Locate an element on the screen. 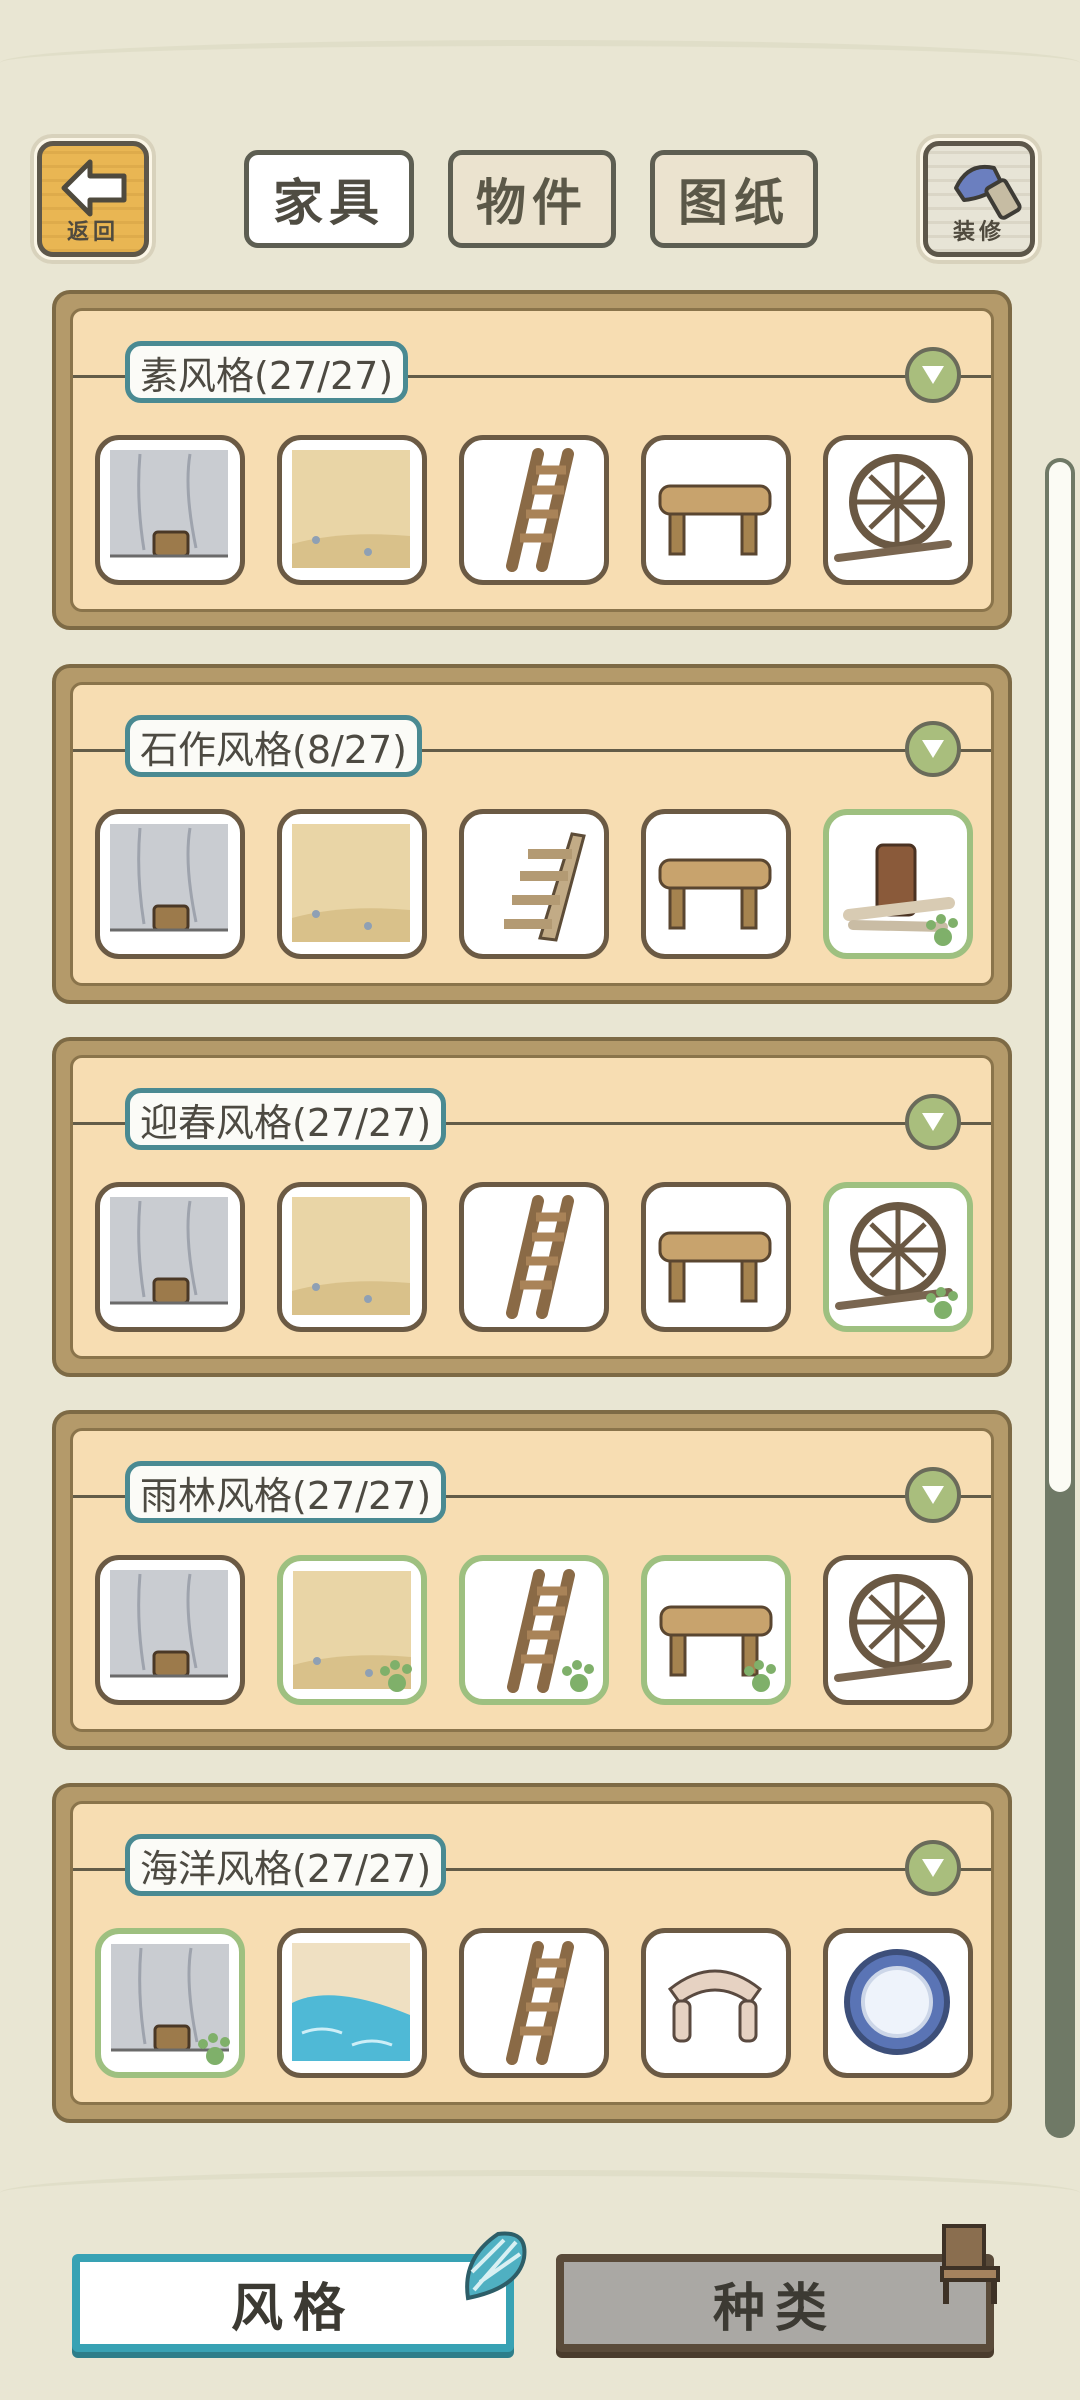 The image size is (1080, 2400). shell-table-icon is located at coordinates (715, 2021).